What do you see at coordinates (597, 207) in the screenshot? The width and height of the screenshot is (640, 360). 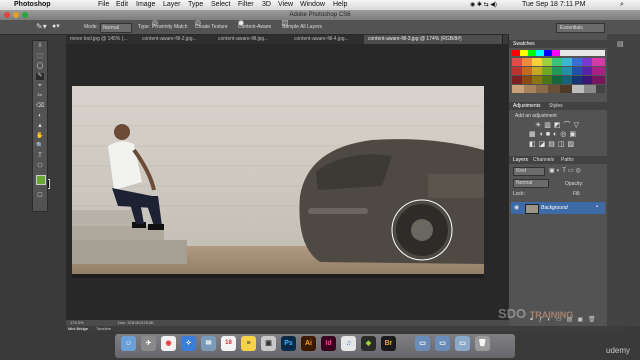 I see `layer-lock-icon: ▪` at bounding box center [597, 207].